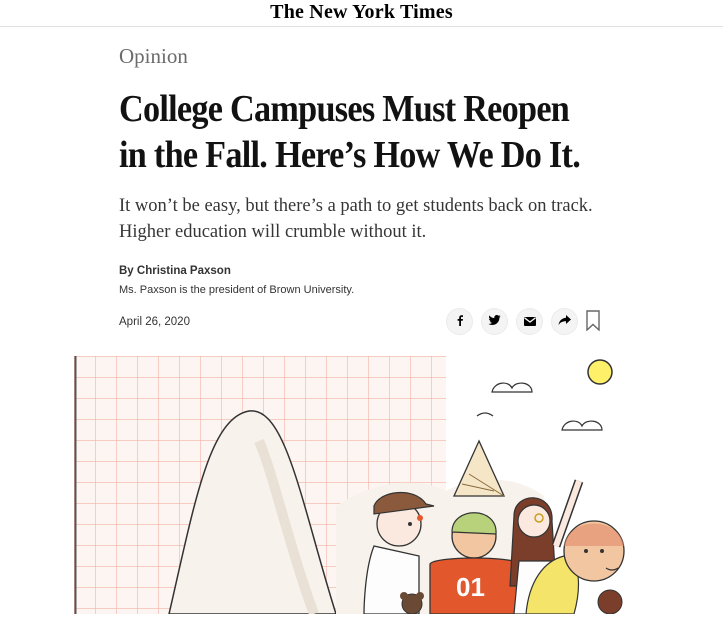 The width and height of the screenshot is (723, 619). I want to click on bookmark-icon, so click(593, 322).